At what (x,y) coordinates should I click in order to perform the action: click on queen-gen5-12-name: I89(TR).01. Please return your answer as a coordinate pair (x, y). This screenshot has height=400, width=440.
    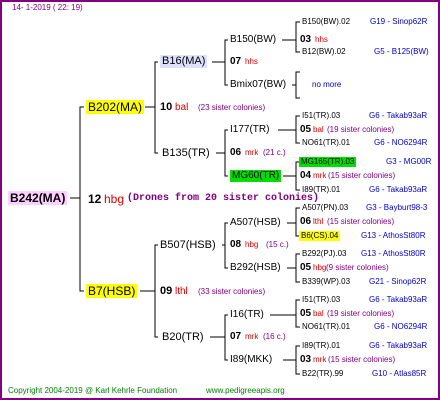
    Looking at the image, I should click on (321, 345).